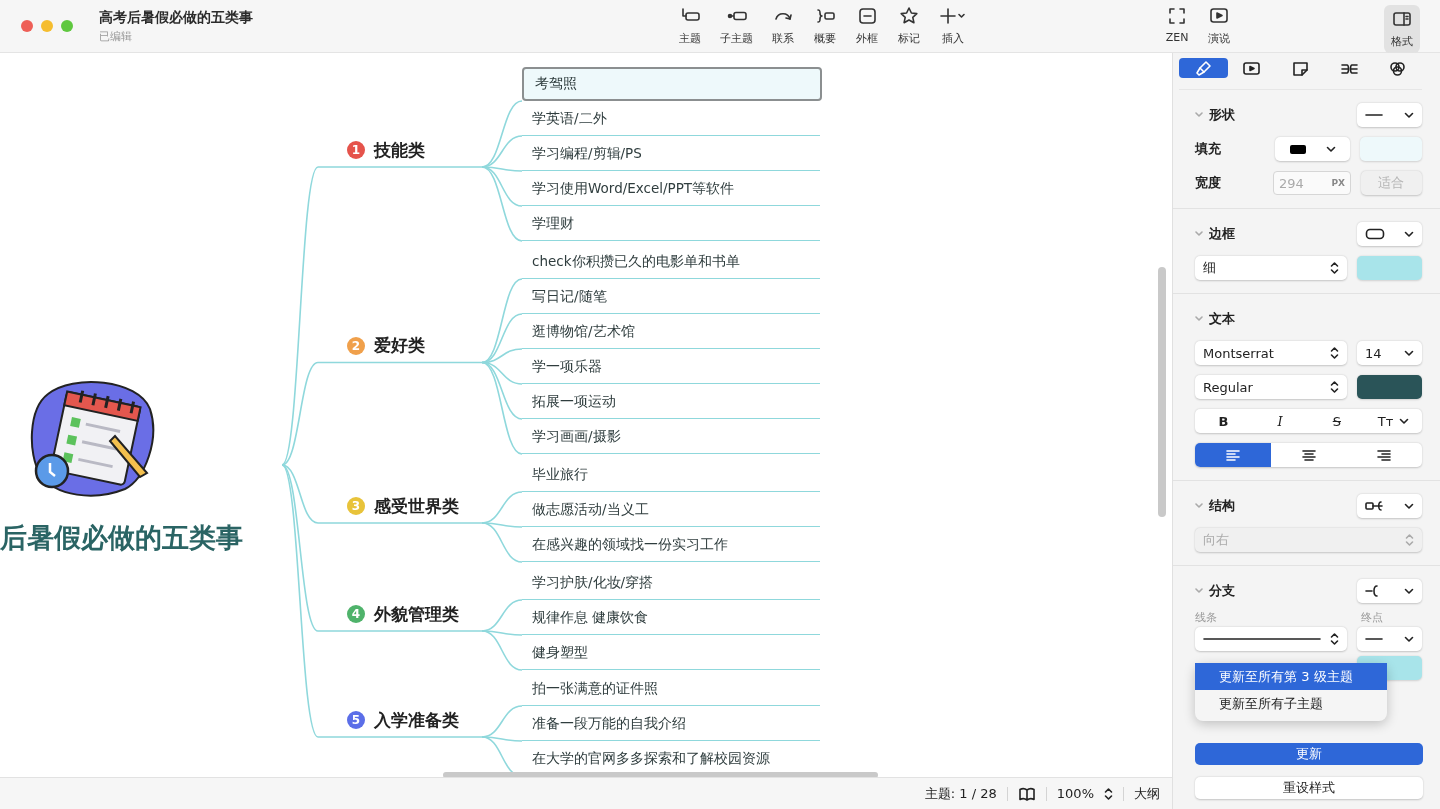  I want to click on subtopic: 逛博物馆/艺术馆, so click(671, 332).